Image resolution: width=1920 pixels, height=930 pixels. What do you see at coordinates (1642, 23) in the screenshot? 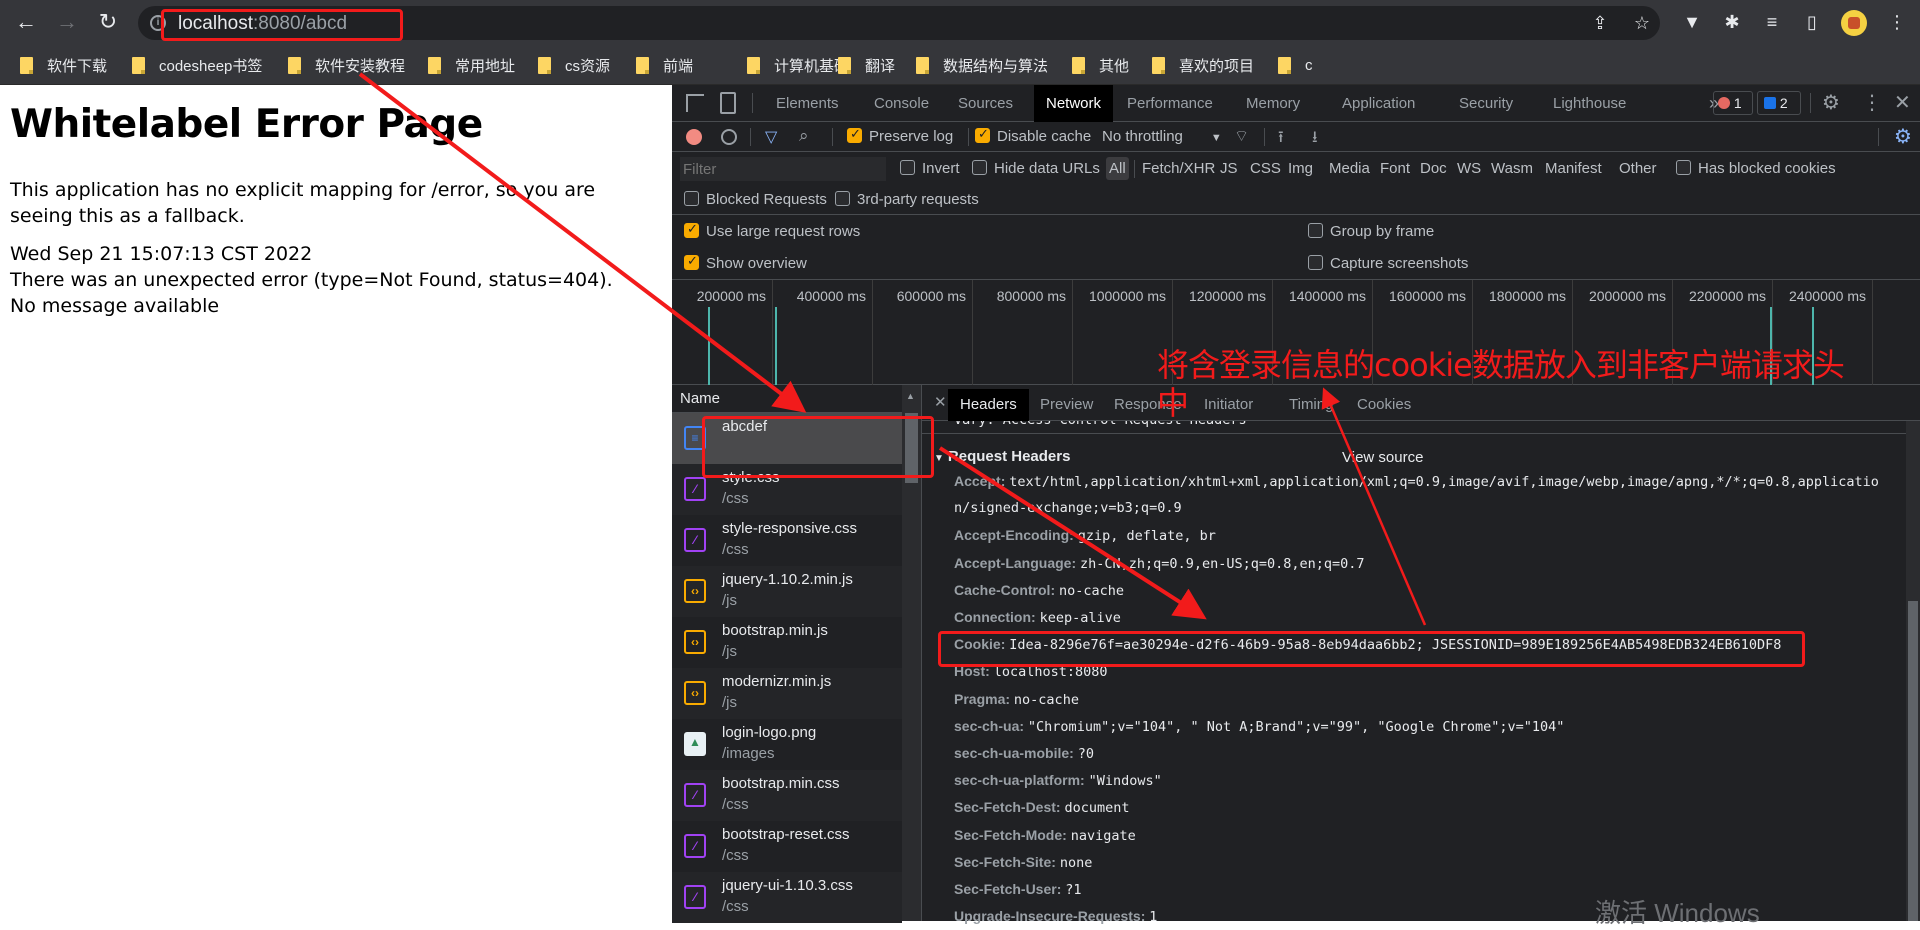
I see `bookmark-star-icon: ☆` at bounding box center [1642, 23].